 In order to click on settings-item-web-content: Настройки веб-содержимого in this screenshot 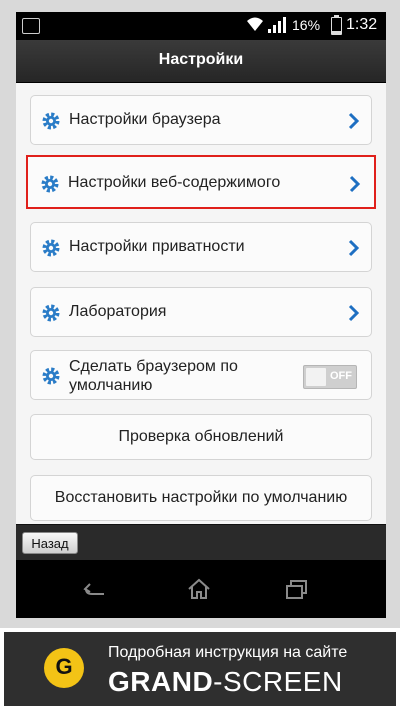, I will do `click(201, 182)`.